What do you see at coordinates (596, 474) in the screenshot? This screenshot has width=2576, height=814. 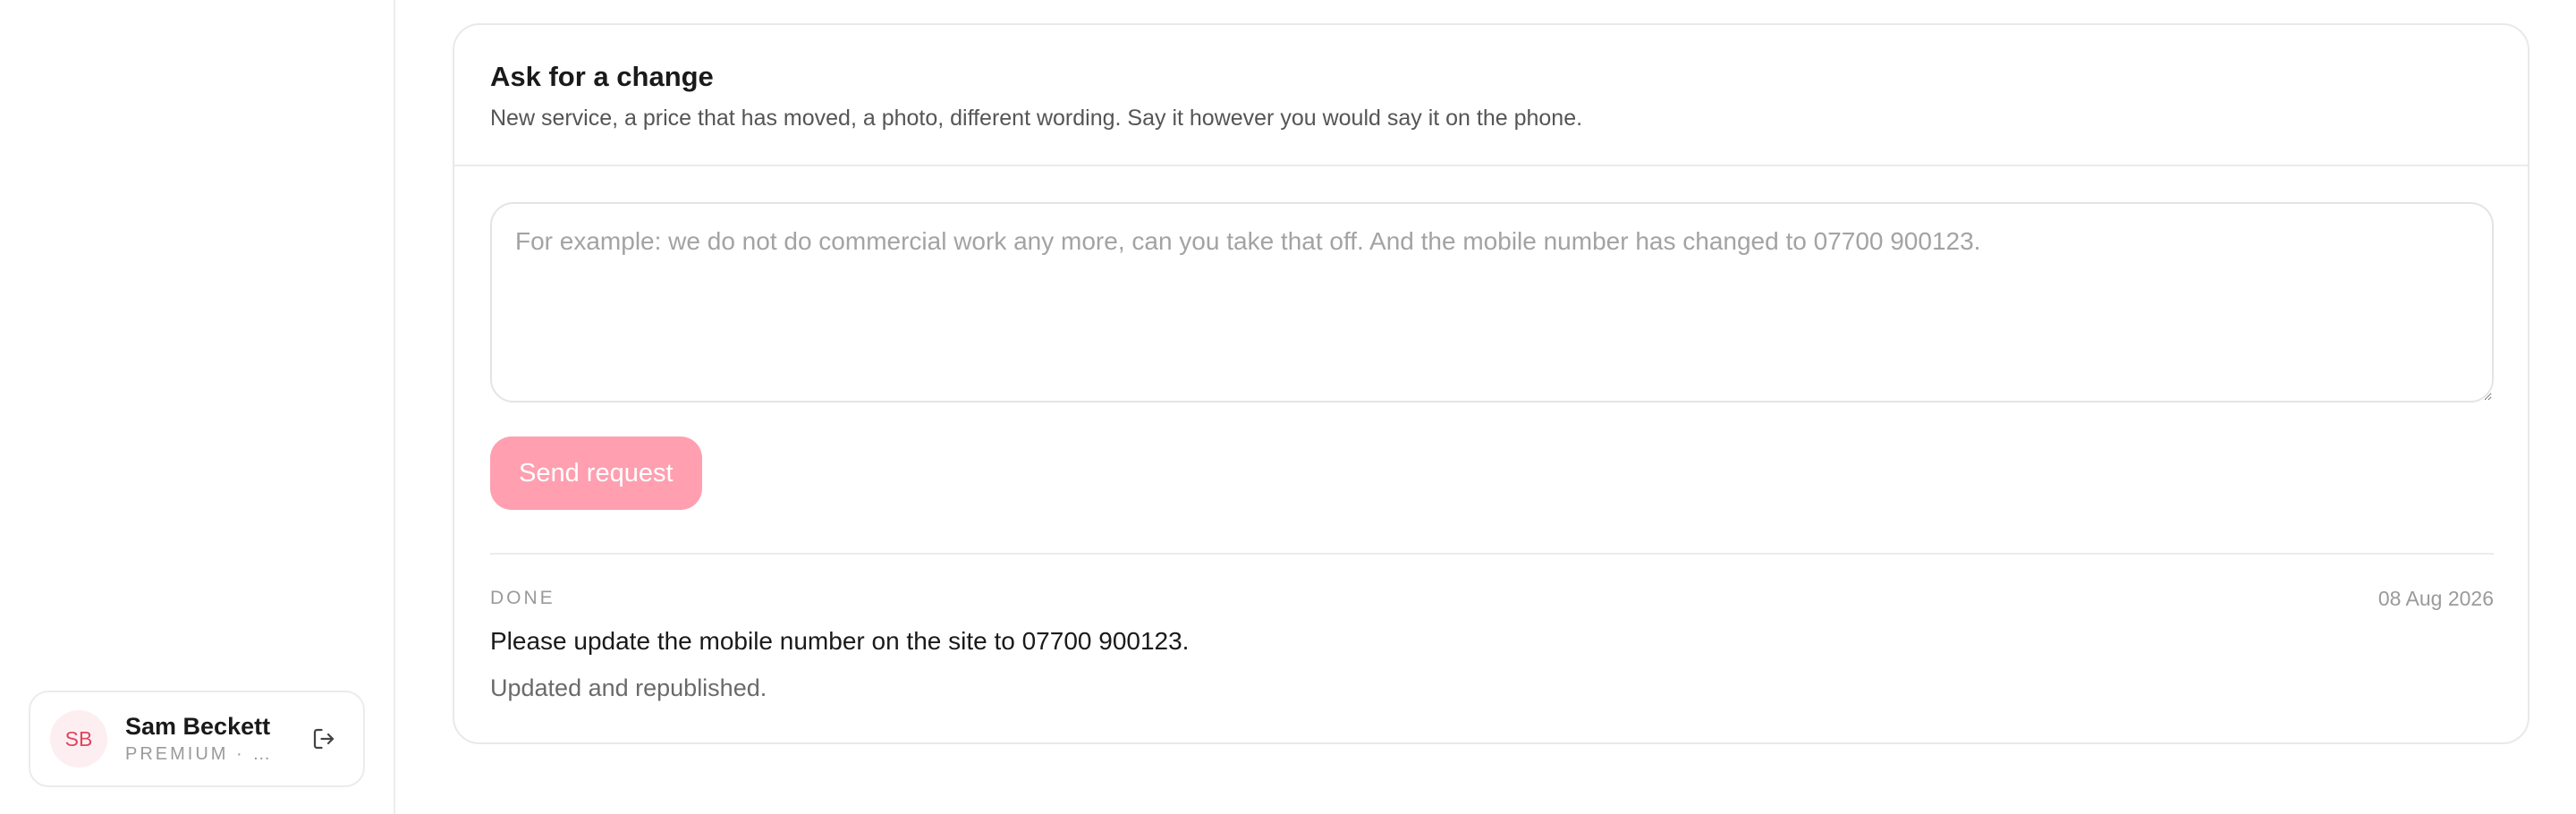 I see `send-request-button: Send request` at bounding box center [596, 474].